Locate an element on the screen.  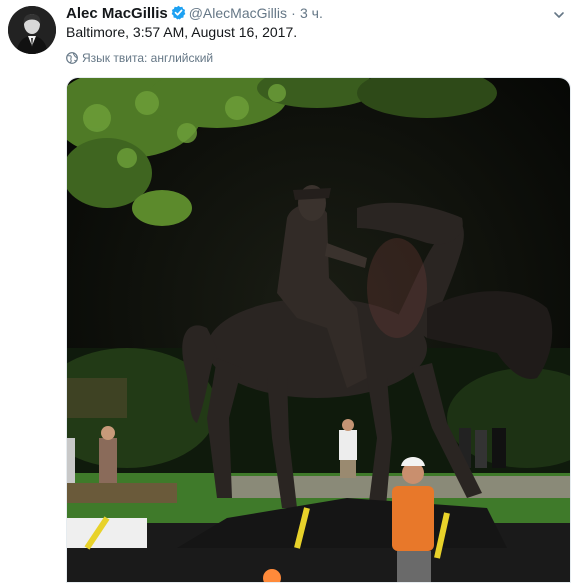
tweet-language-note: Язык твита: английский is located at coordinates (139, 58).